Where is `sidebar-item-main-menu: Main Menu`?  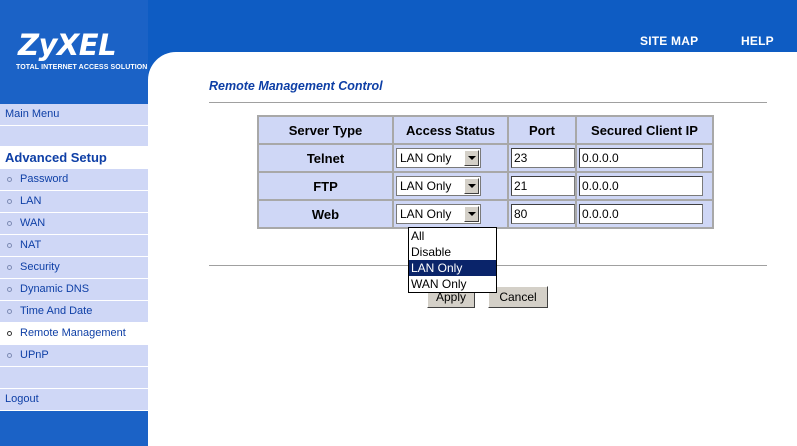 sidebar-item-main-menu: Main Menu is located at coordinates (74, 115).